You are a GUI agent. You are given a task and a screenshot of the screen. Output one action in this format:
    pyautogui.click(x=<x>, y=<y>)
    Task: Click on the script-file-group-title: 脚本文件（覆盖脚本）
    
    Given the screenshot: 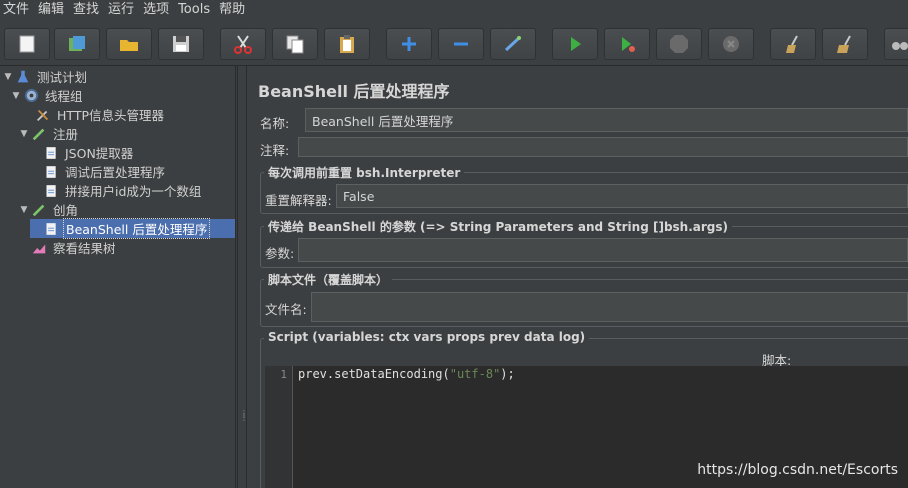 What is the action you would take?
    pyautogui.click(x=328, y=279)
    